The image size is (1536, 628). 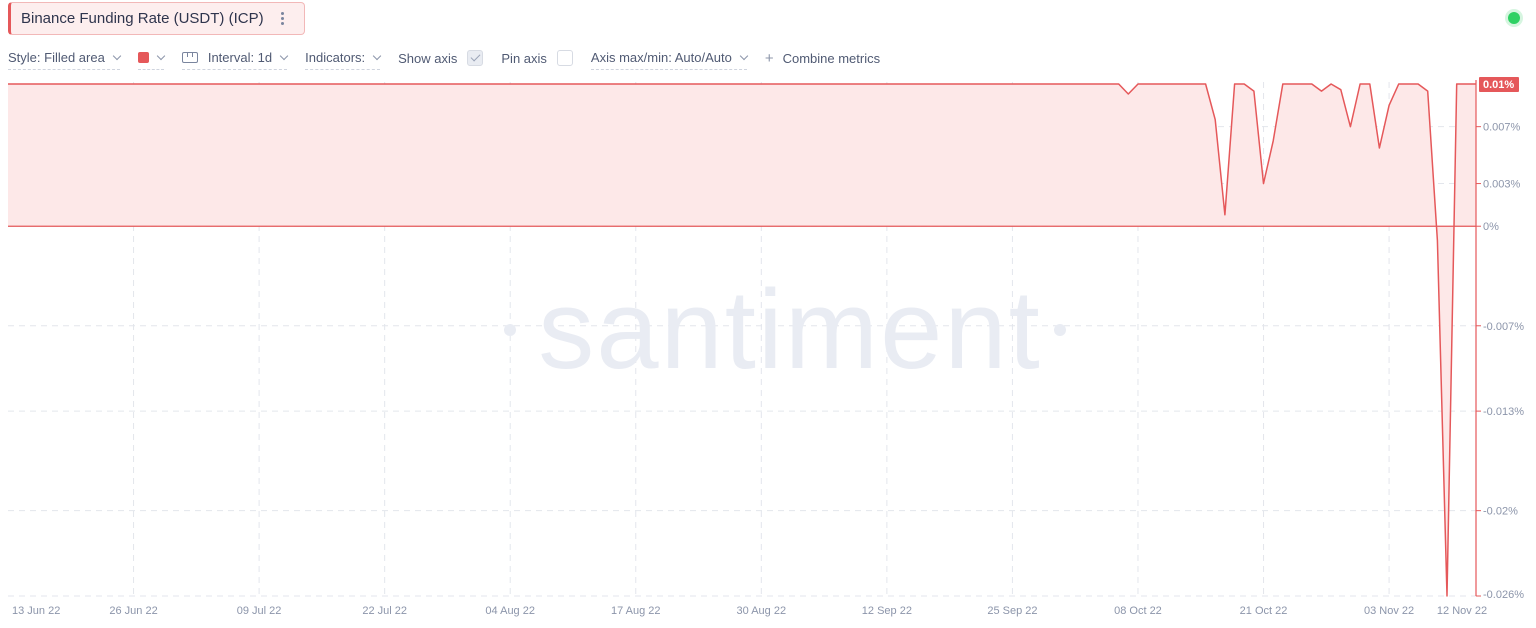 I want to click on x-tick-label: 09 Jul 22, so click(x=259, y=611).